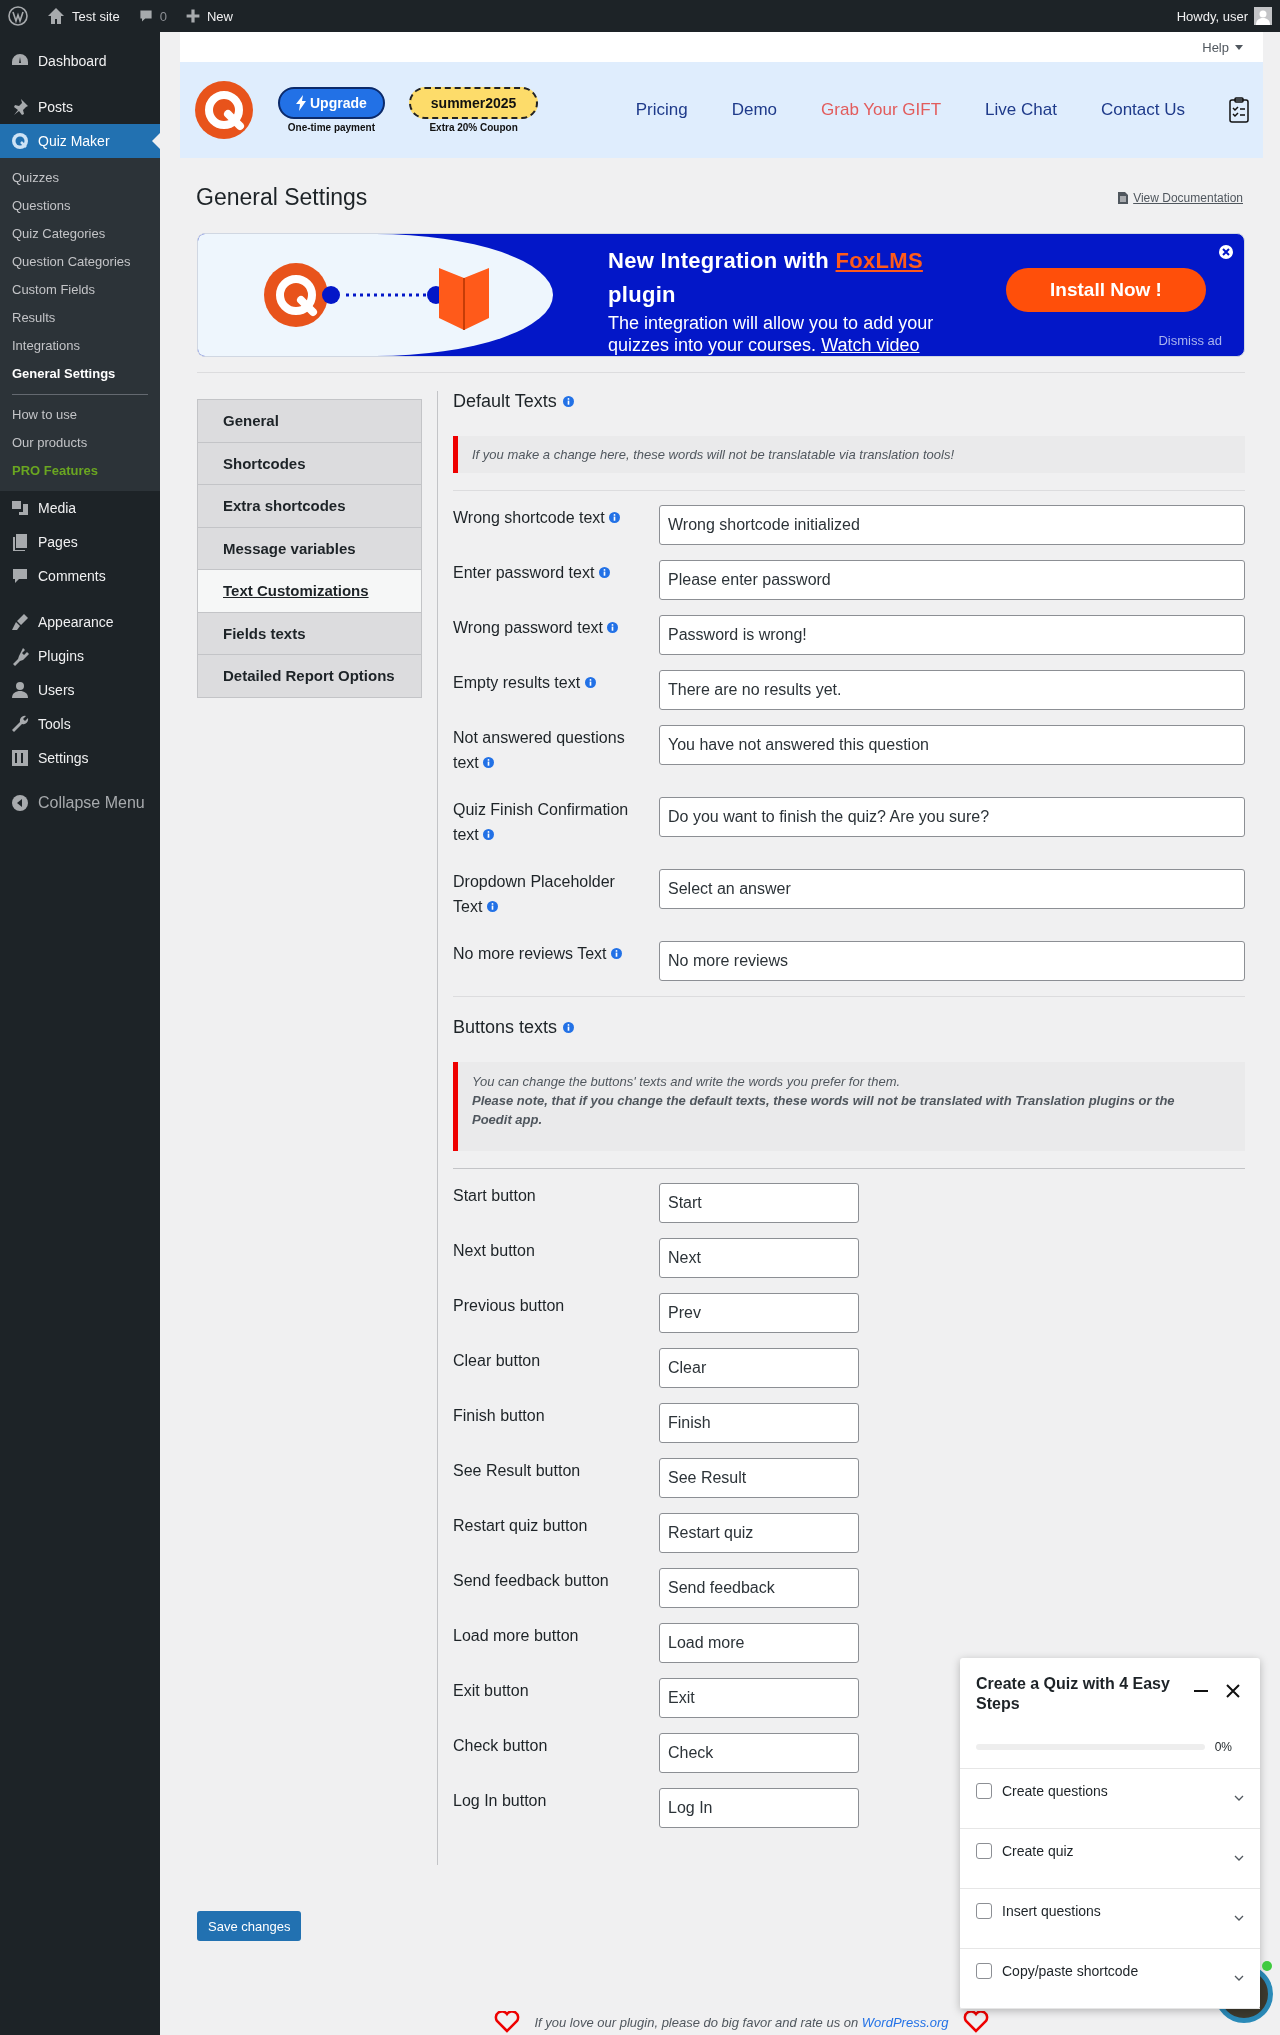 The width and height of the screenshot is (1280, 2035). Describe the element at coordinates (1222, 47) in the screenshot. I see `help-button: Help` at that location.